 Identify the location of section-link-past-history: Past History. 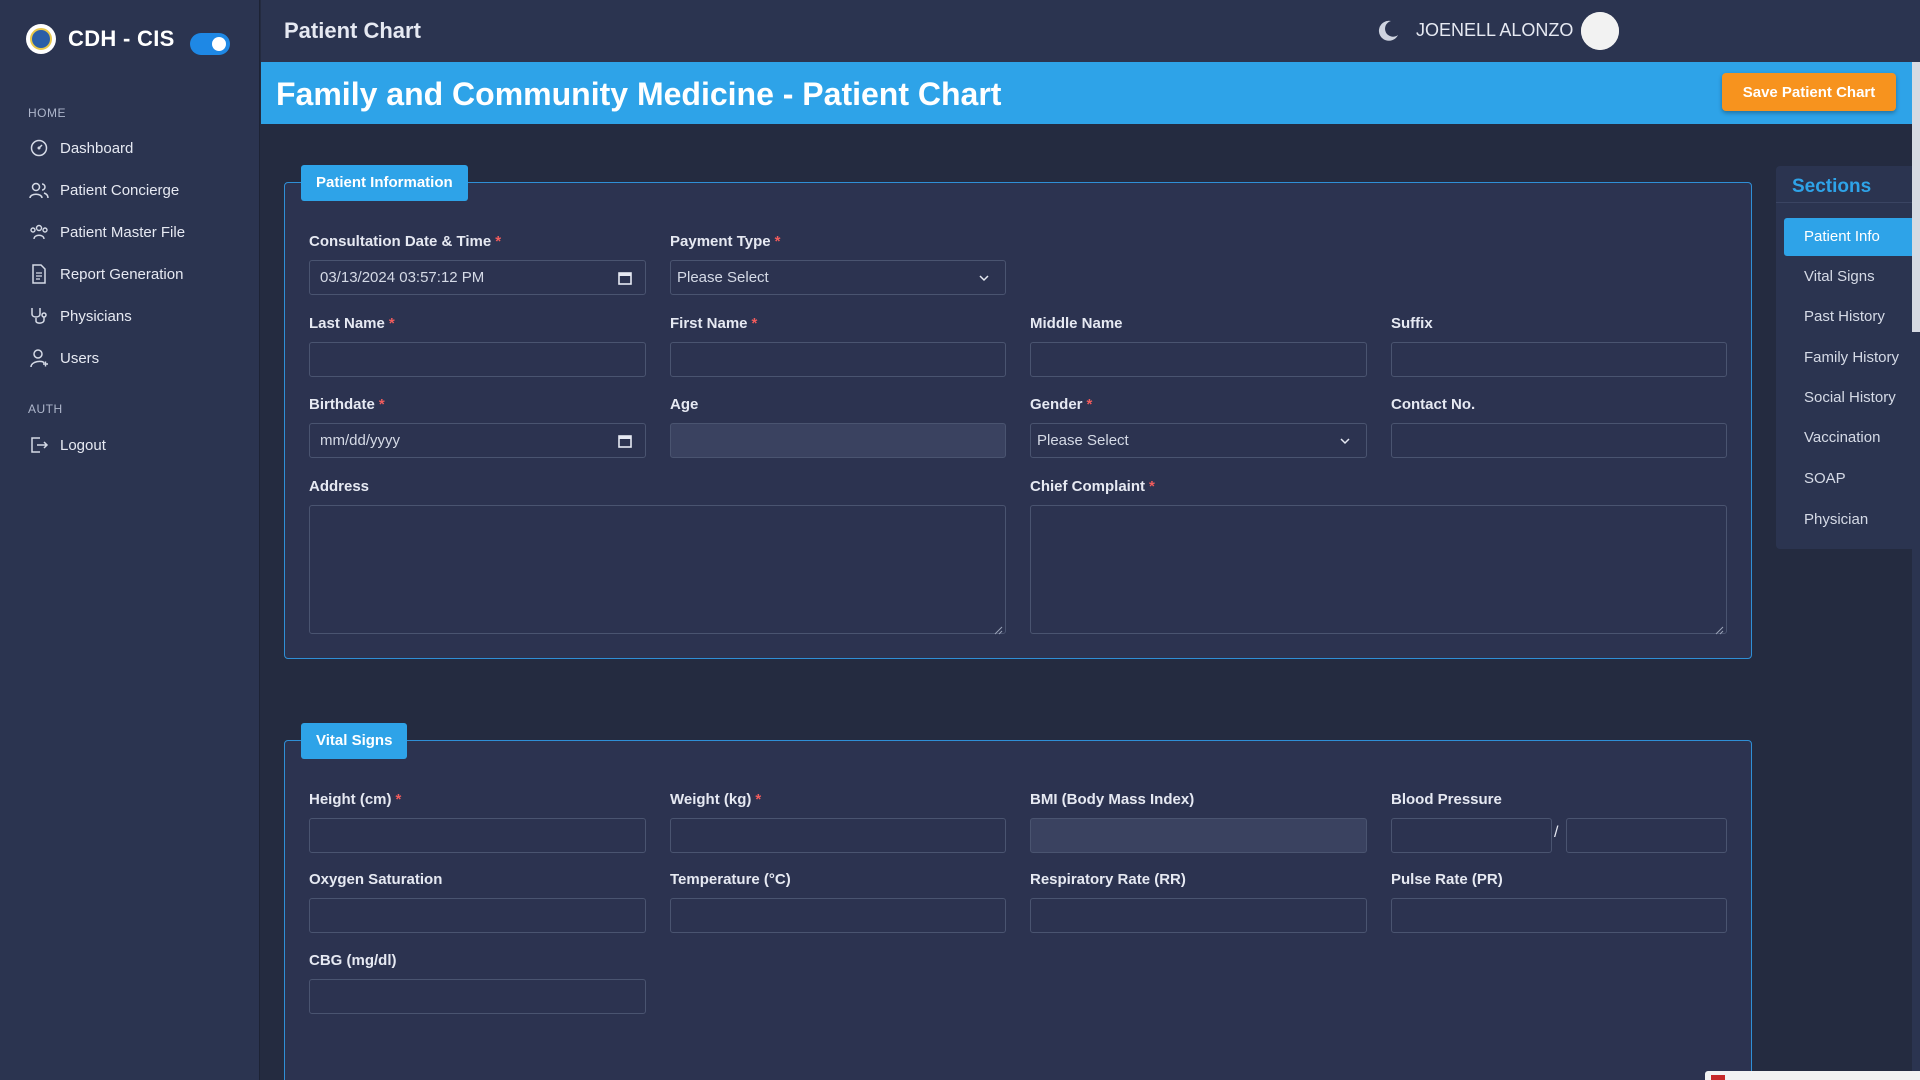
(1852, 317).